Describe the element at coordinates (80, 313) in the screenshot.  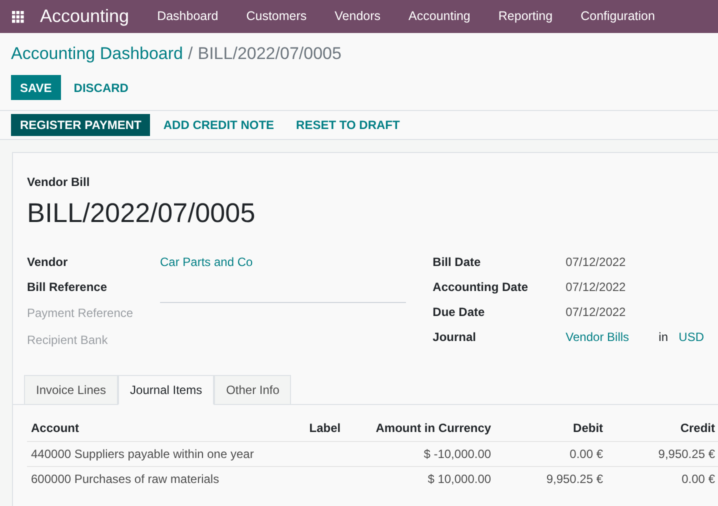
I see `field-label: Payment Reference` at that location.